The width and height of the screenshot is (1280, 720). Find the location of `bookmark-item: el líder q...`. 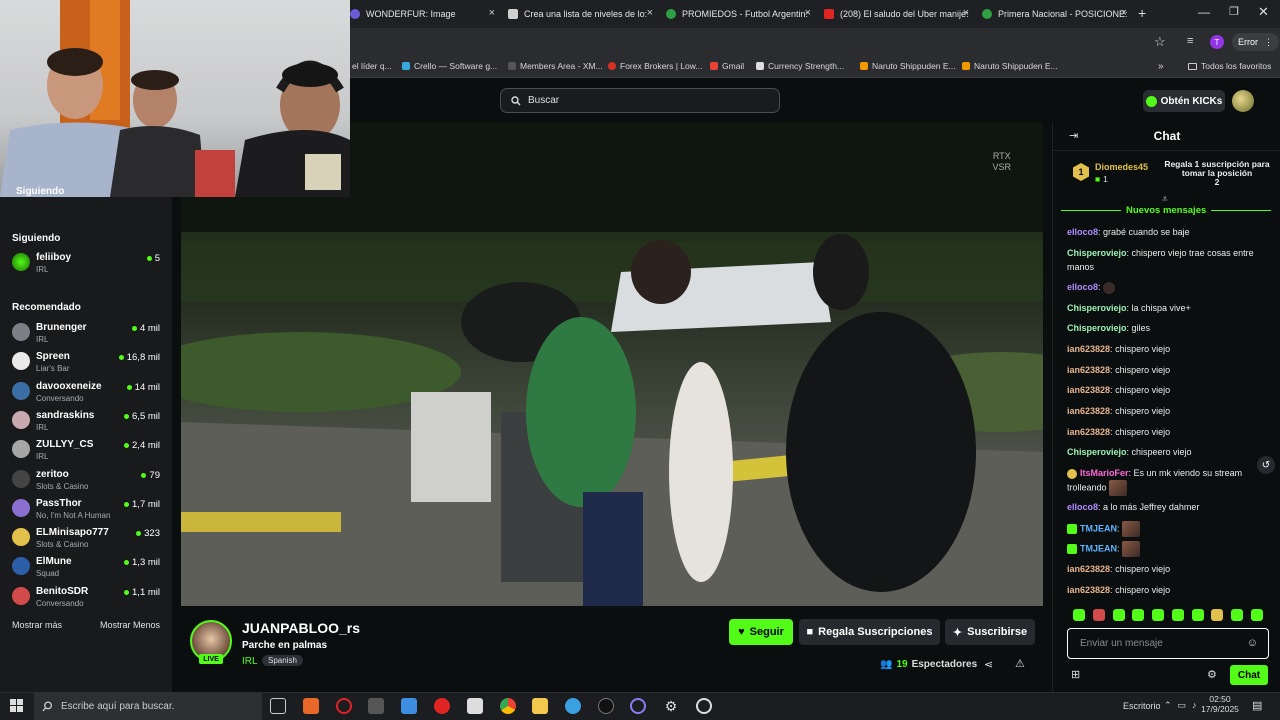

bookmark-item: el líder q... is located at coordinates (372, 66).